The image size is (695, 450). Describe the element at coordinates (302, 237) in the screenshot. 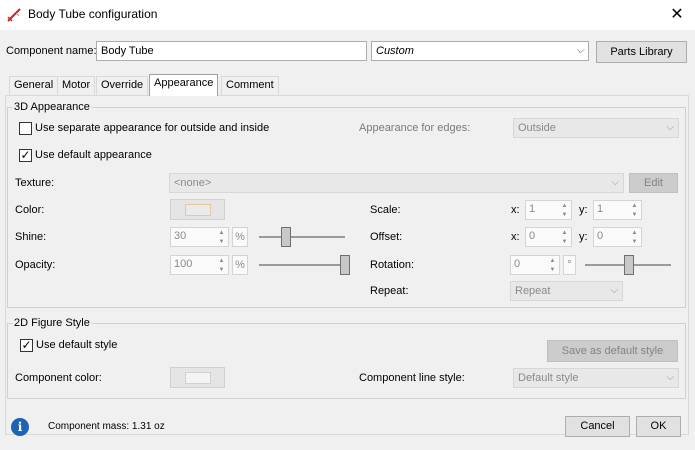

I see `shine-slider` at that location.